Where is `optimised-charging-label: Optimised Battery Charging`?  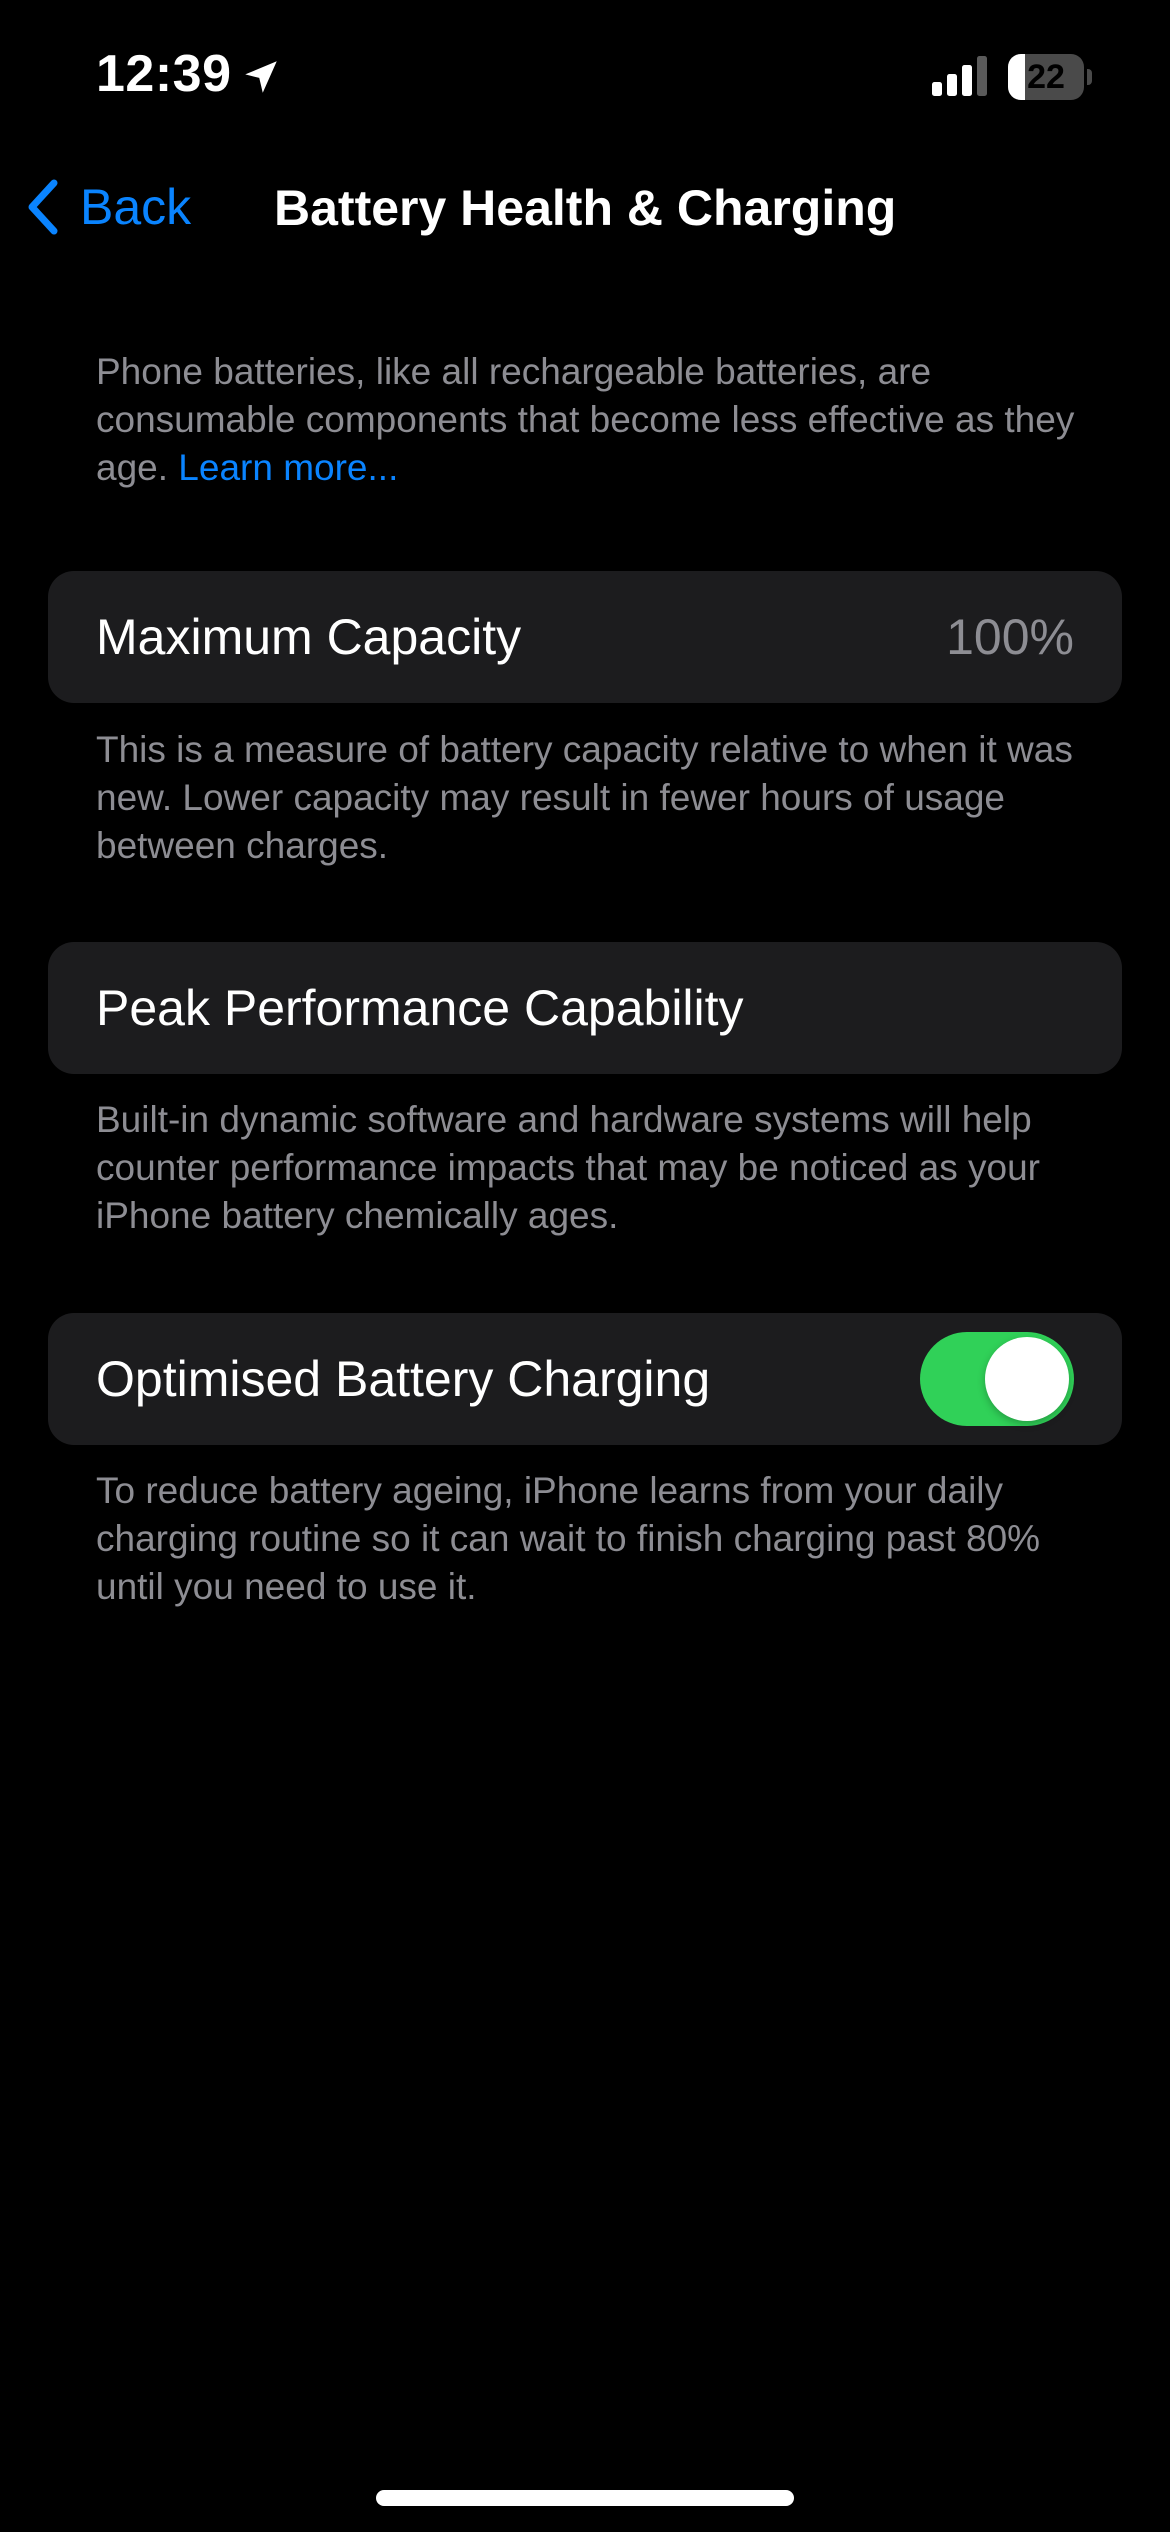 optimised-charging-label: Optimised Battery Charging is located at coordinates (403, 1379).